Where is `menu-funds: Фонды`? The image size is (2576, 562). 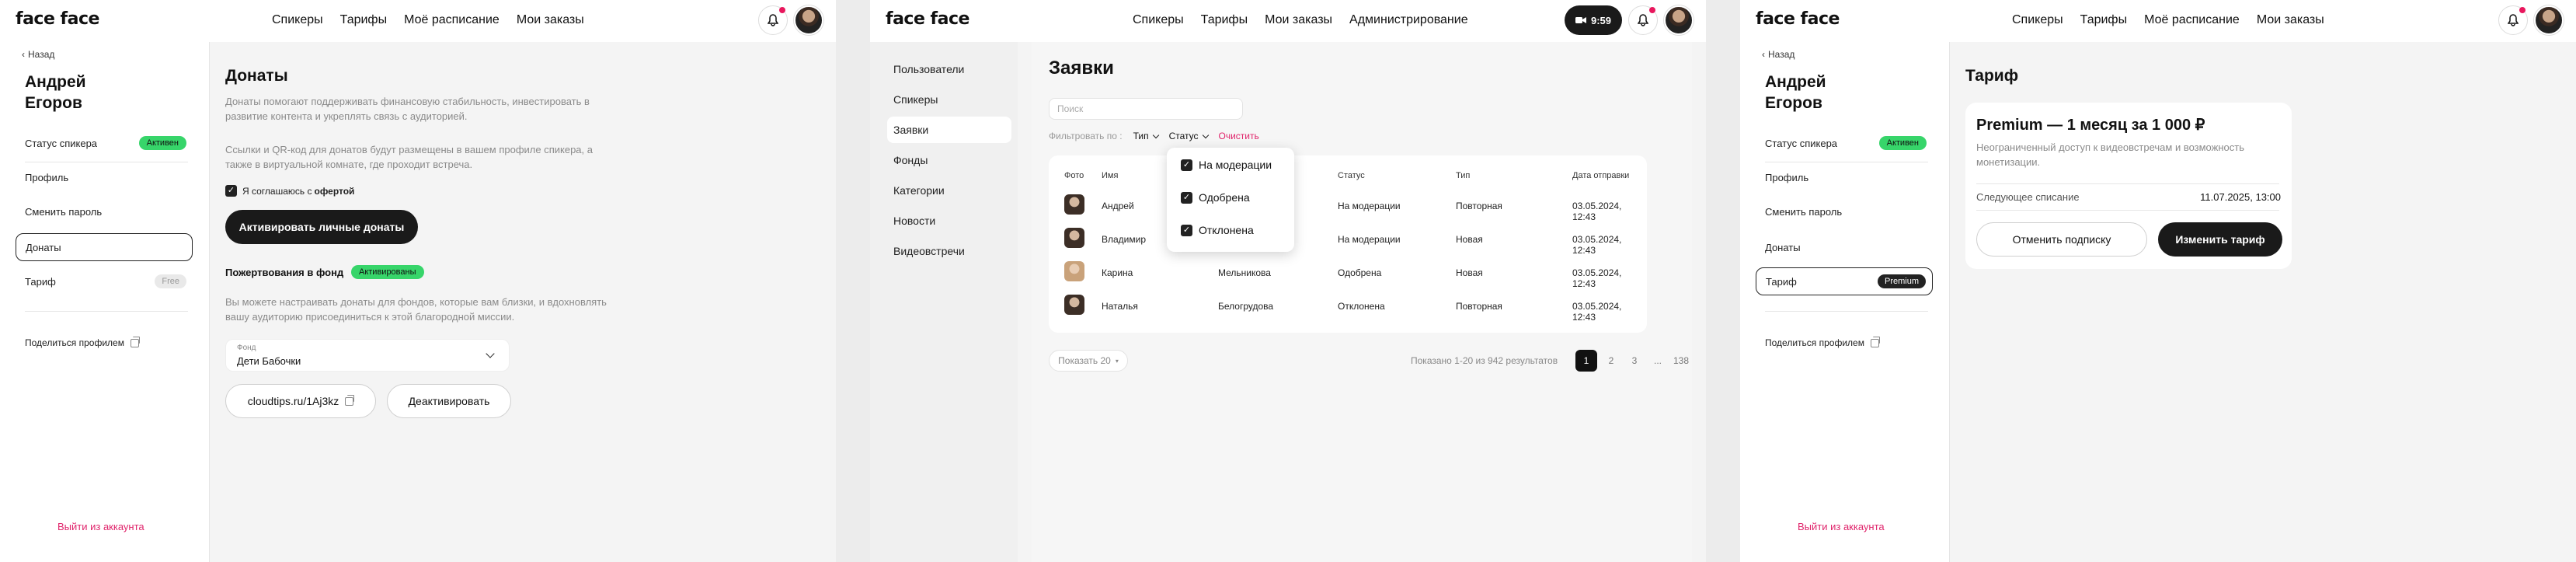 menu-funds: Фонды is located at coordinates (949, 160).